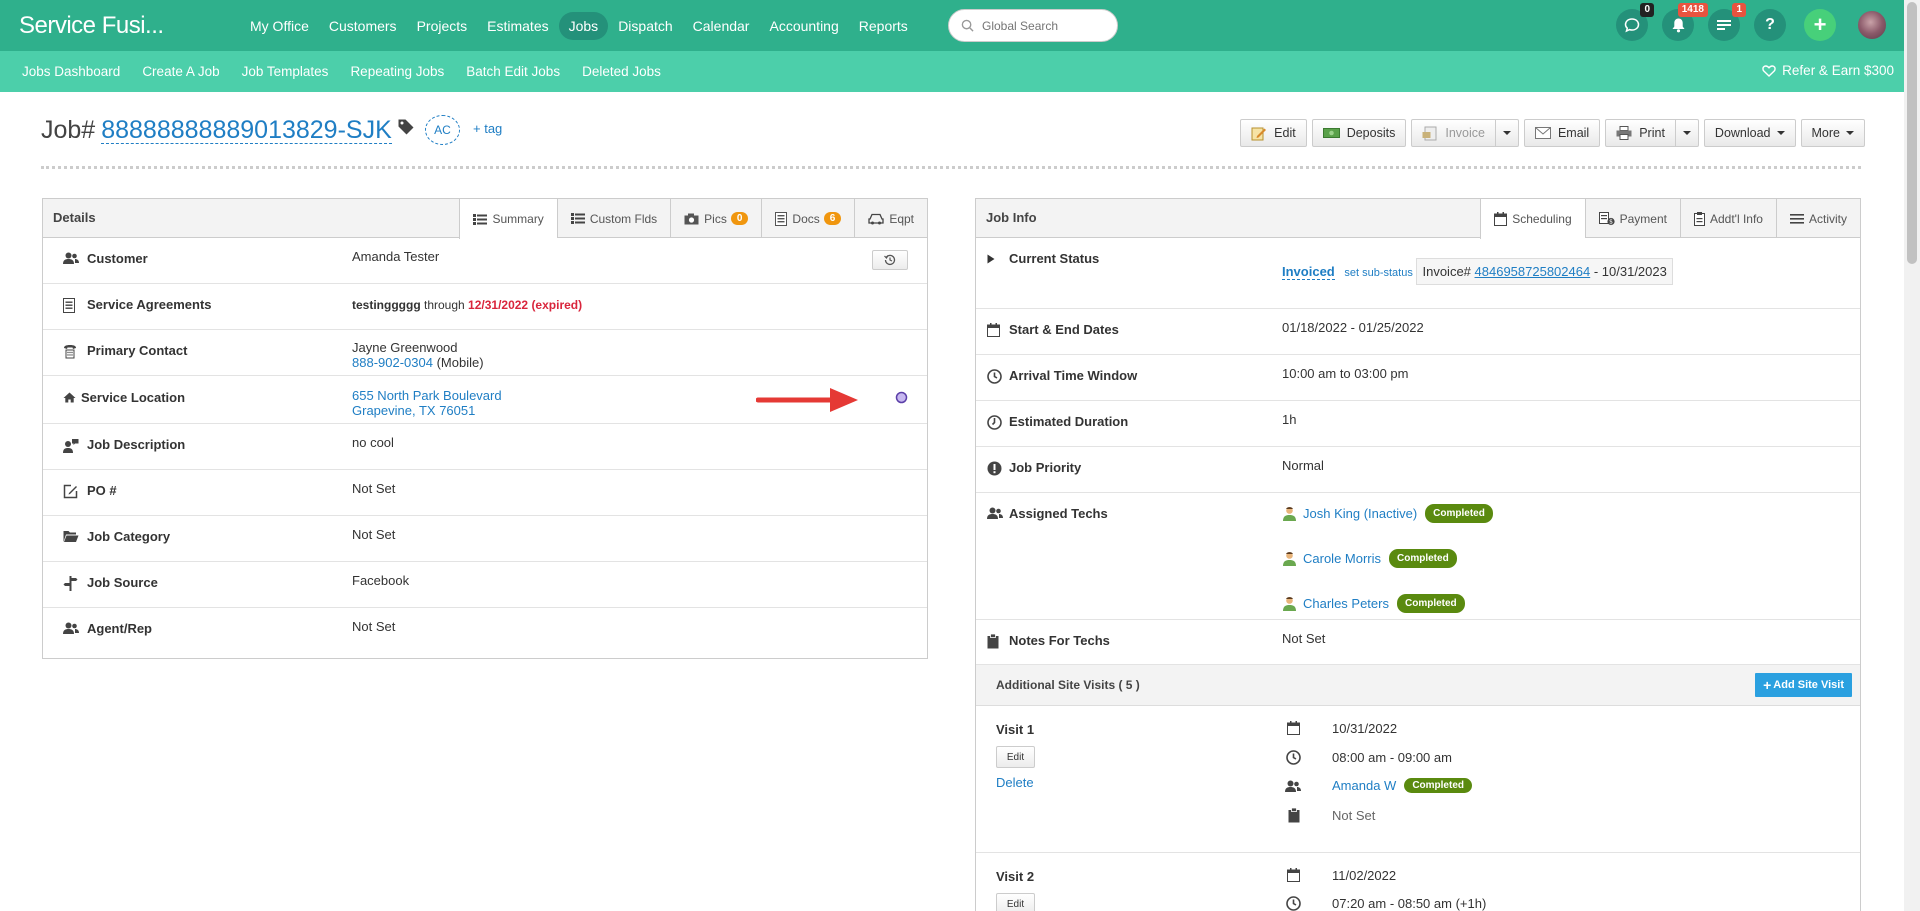 This screenshot has width=1920, height=911. I want to click on invoice-dropdown-toggle, so click(1507, 133).